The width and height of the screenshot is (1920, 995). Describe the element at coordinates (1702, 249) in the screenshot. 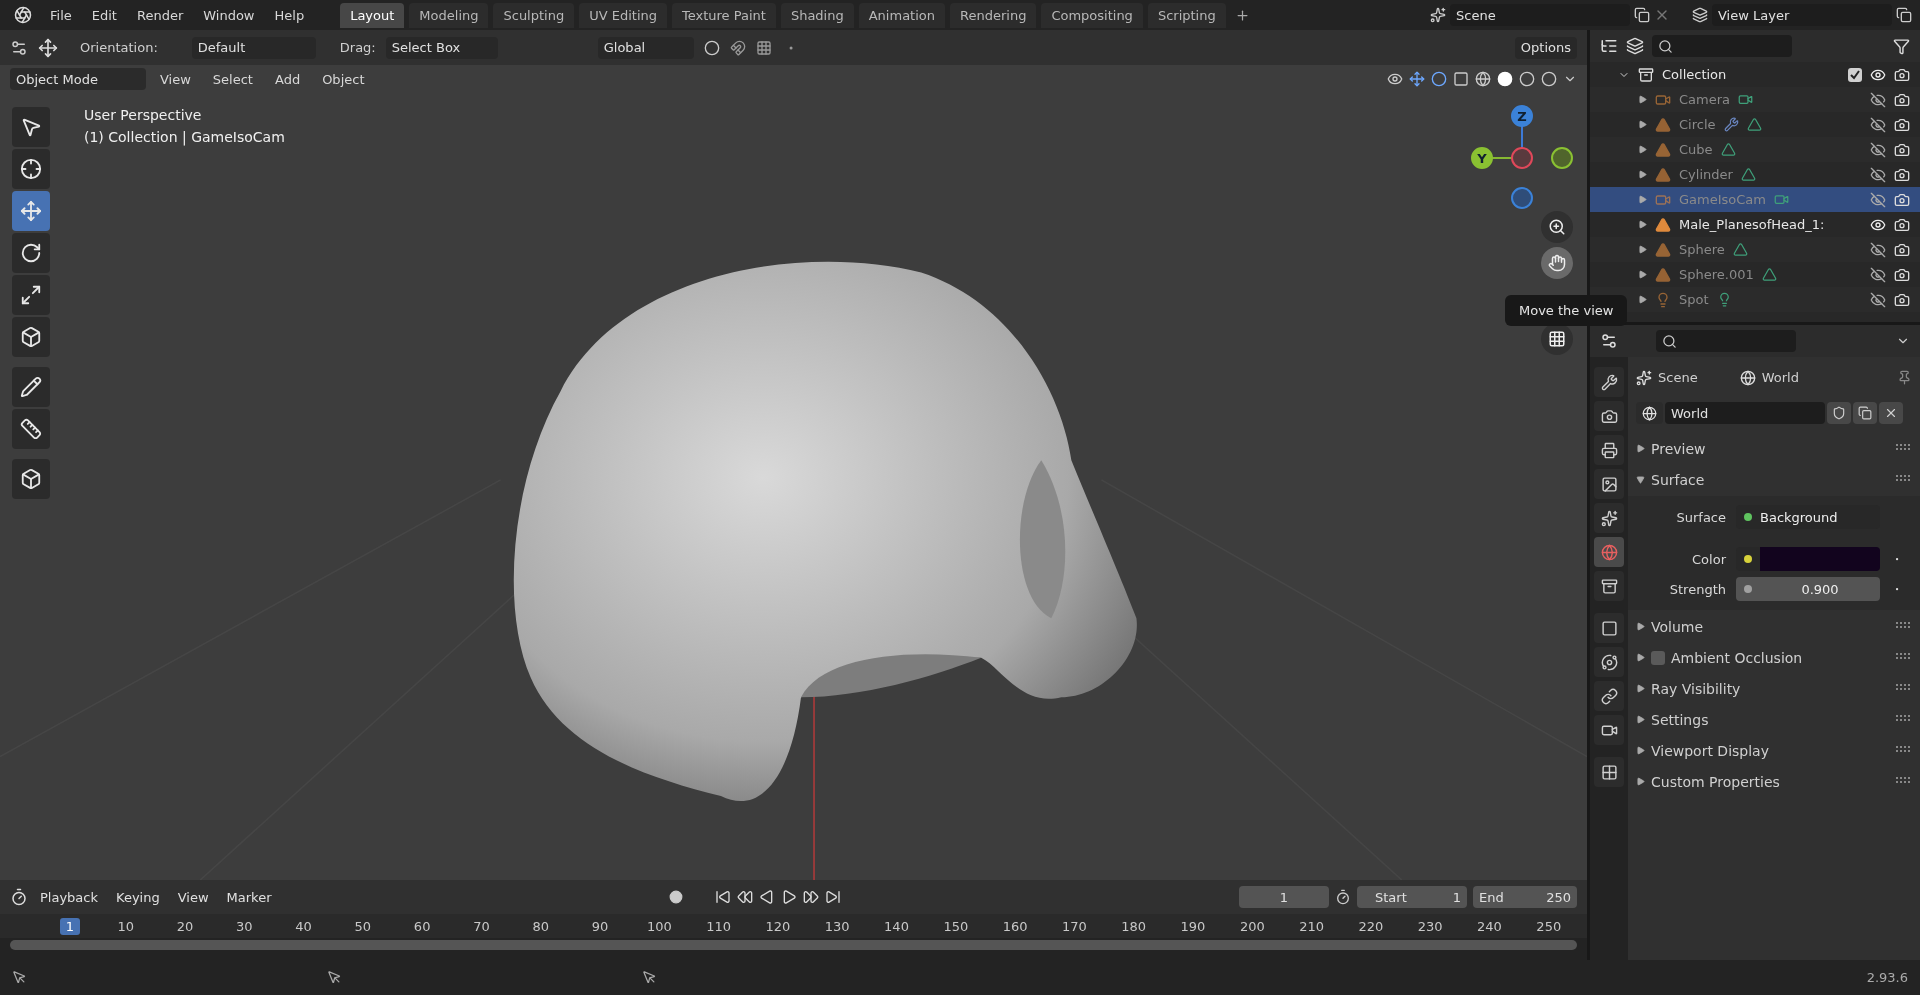

I see `object-name: Sphere` at that location.